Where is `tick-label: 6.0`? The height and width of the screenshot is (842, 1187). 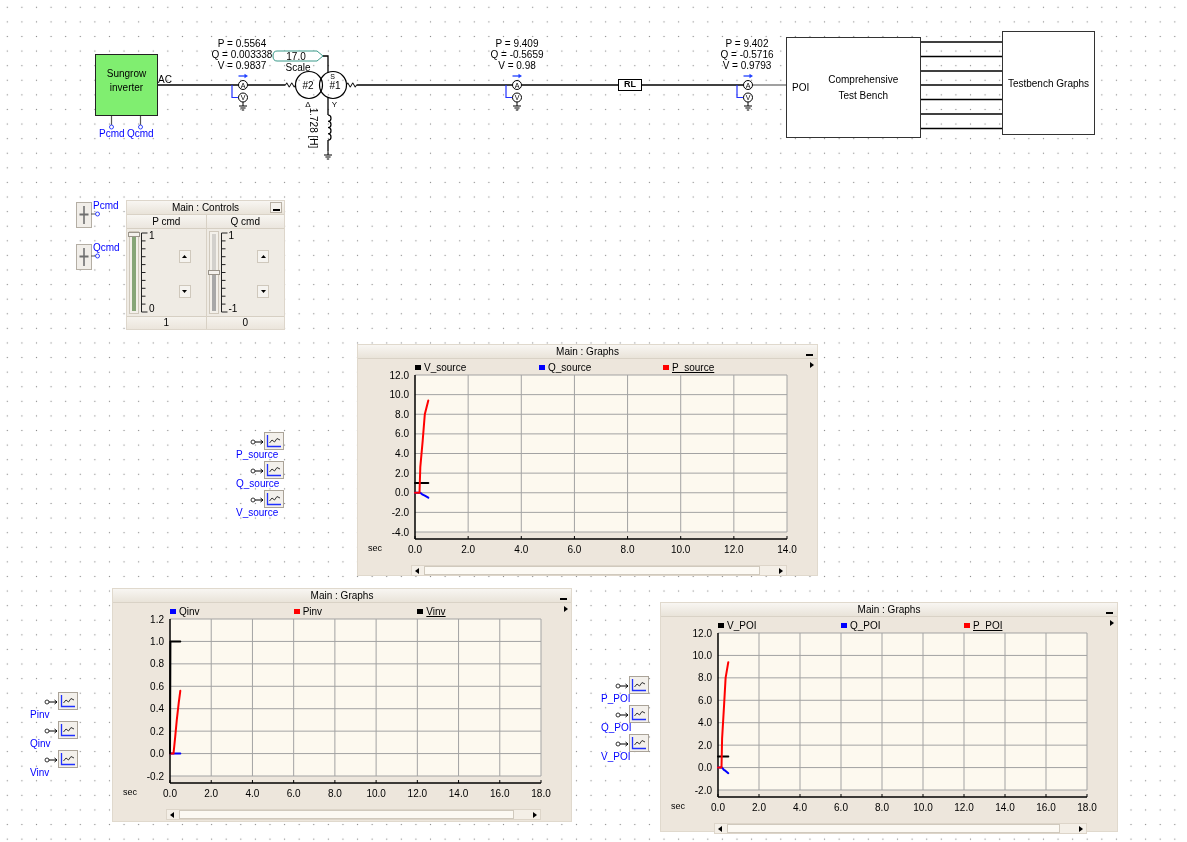
tick-label: 6.0 is located at coordinates (402, 434).